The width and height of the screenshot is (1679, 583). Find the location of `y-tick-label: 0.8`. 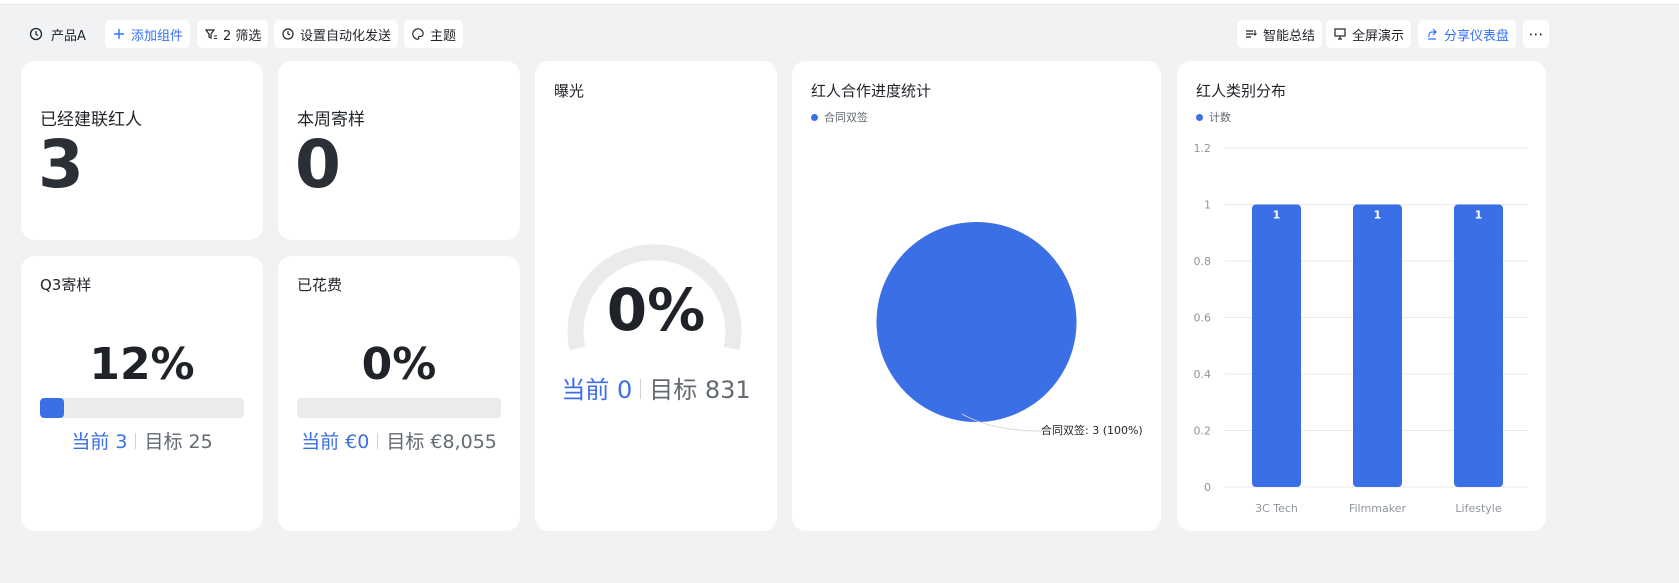

y-tick-label: 0.8 is located at coordinates (1203, 261).